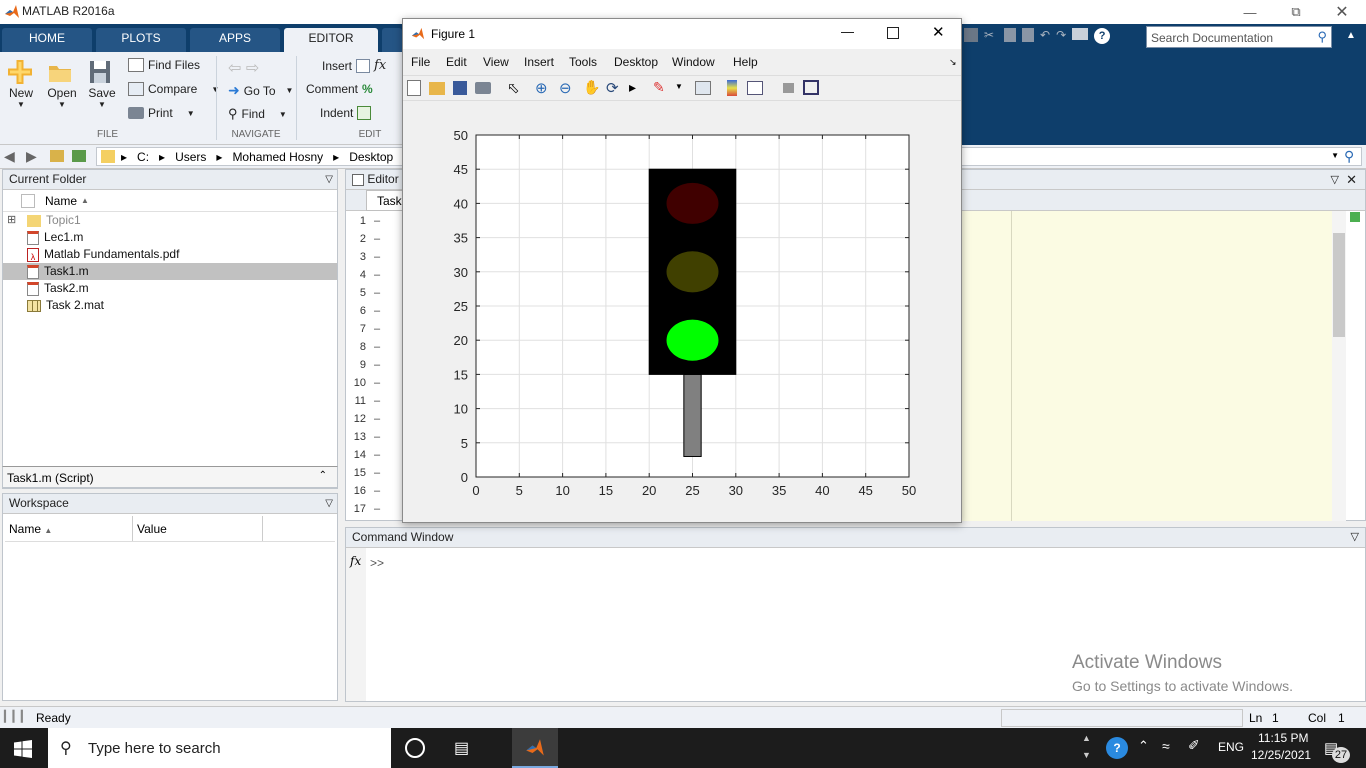  I want to click on close-editor-icon: ✕, so click(1351, 179).